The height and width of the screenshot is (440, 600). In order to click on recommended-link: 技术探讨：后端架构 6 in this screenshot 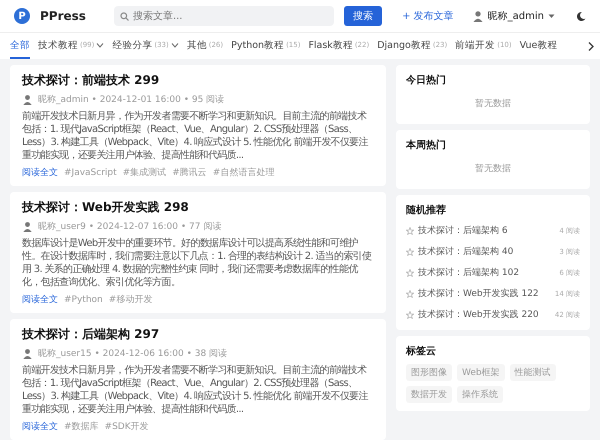, I will do `click(463, 230)`.